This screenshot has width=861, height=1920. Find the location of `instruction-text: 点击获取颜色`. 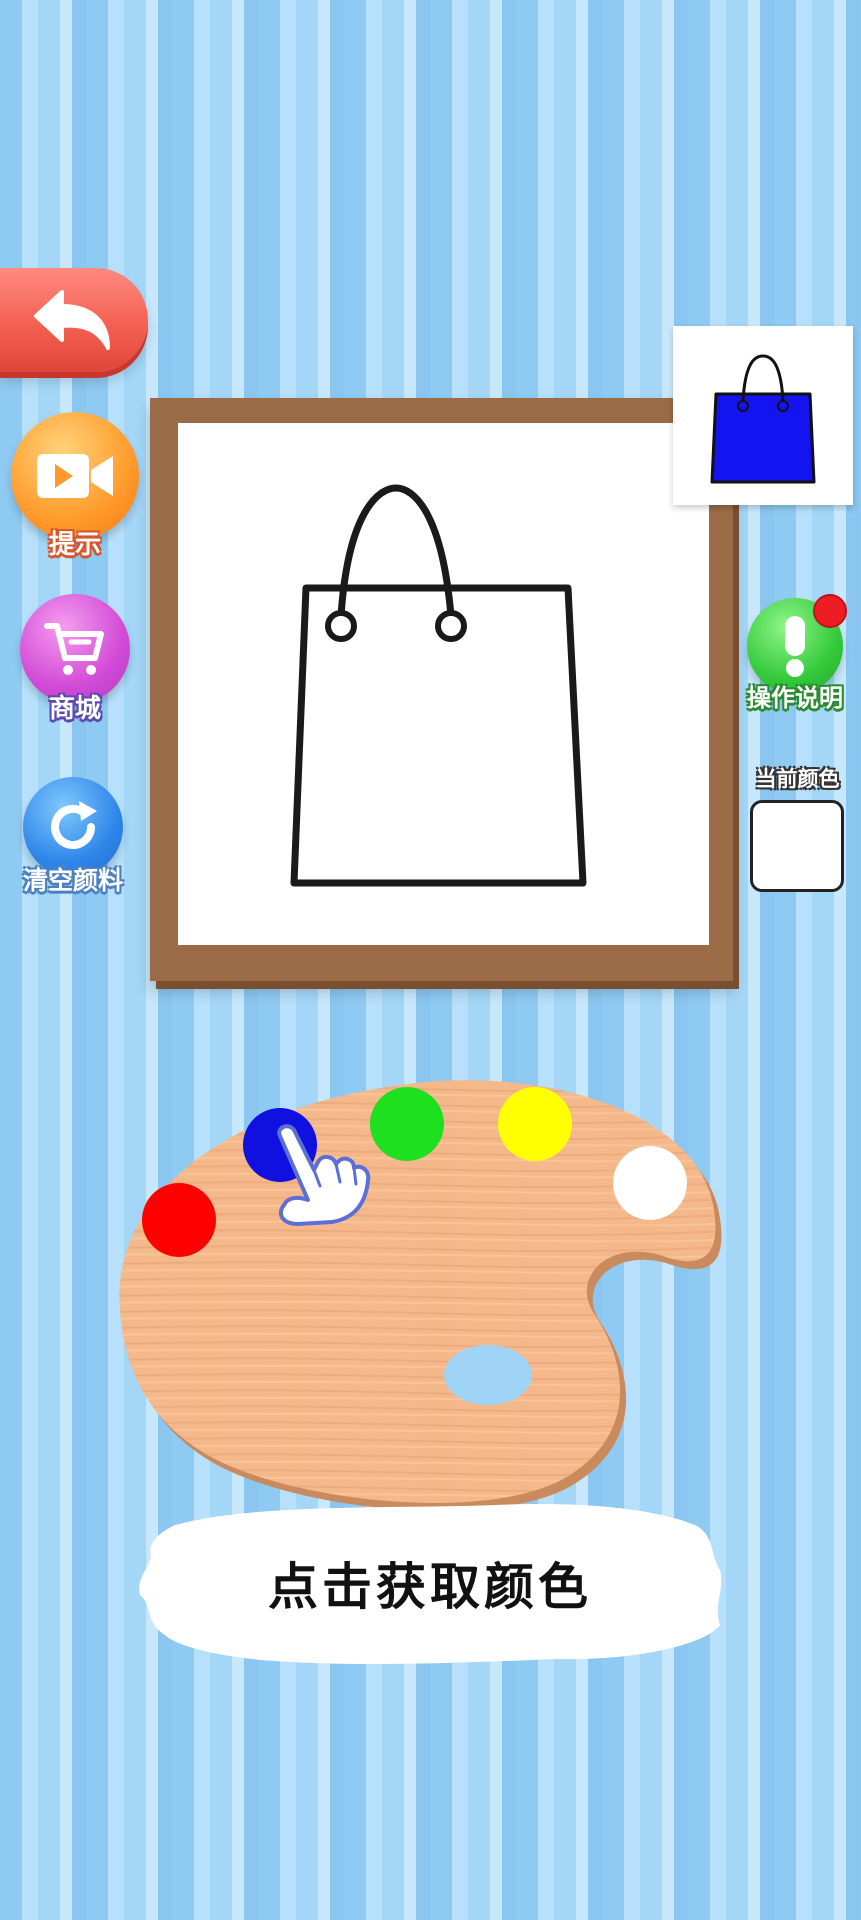

instruction-text: 点击获取颜色 is located at coordinates (430, 1586).